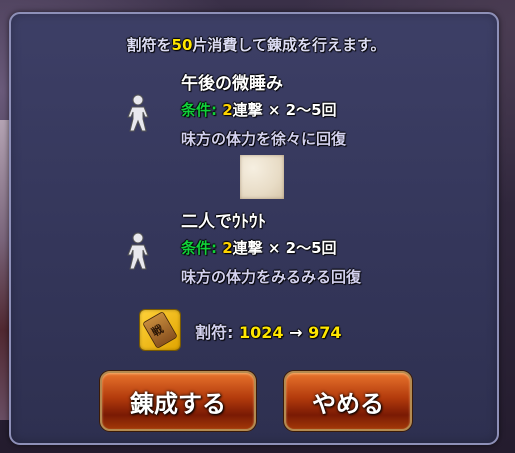 Image resolution: width=515 pixels, height=453 pixels. I want to click on scroll-icon, so click(262, 177).